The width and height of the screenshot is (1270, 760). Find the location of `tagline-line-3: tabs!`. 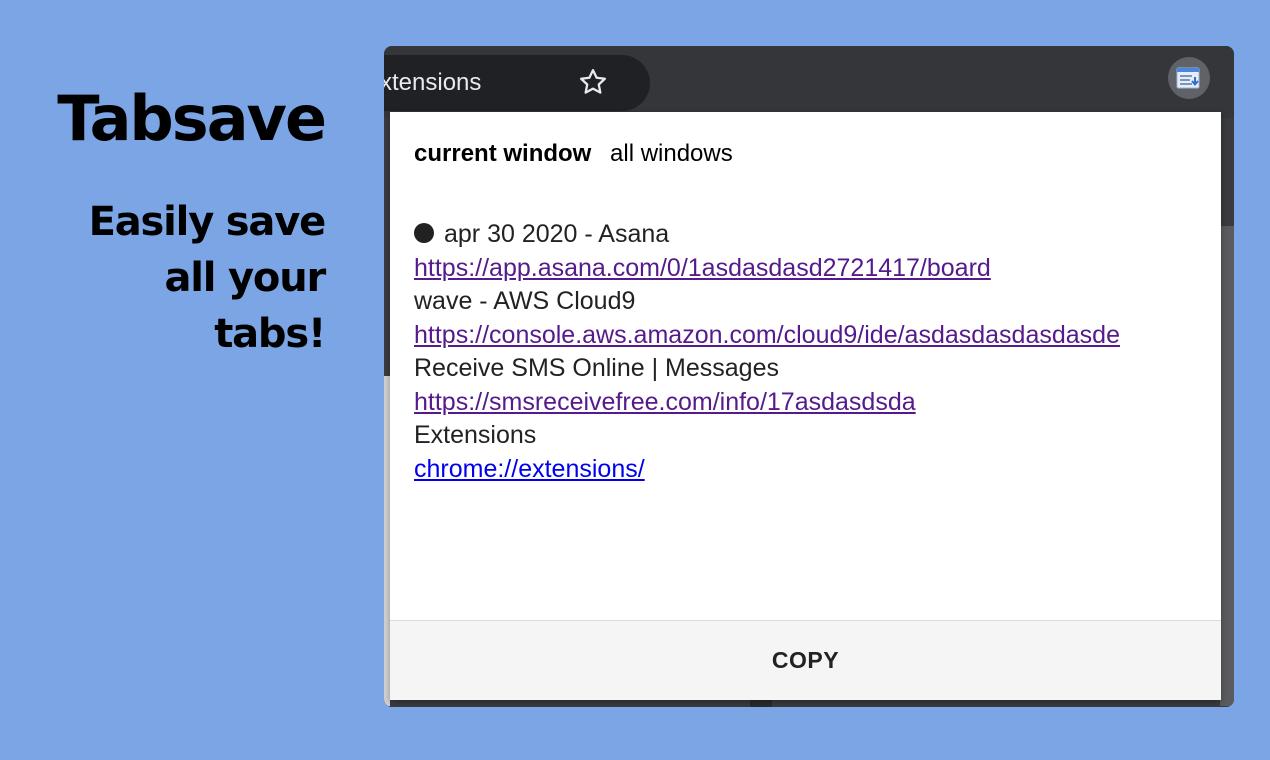

tagline-line-3: tabs! is located at coordinates (270, 334).